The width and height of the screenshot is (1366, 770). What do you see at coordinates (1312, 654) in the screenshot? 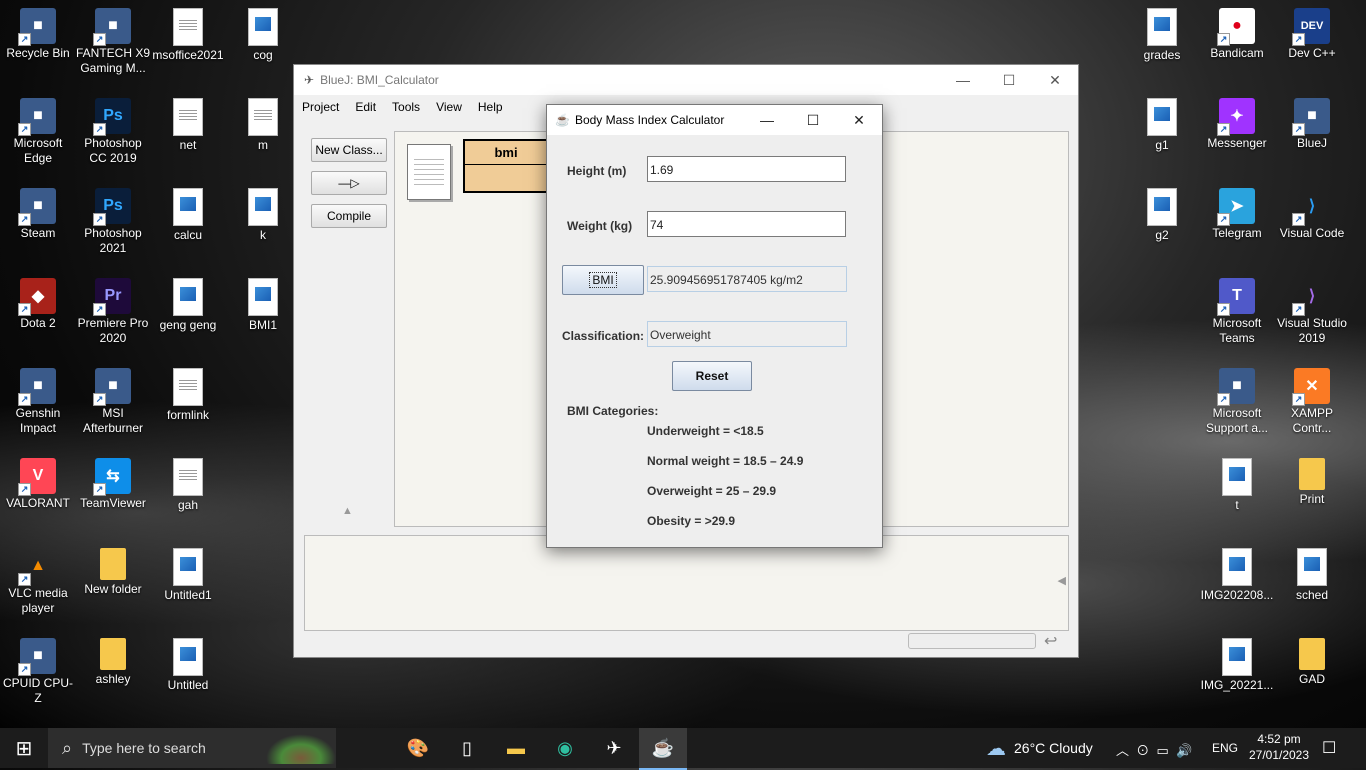
I see `folder-icon` at bounding box center [1312, 654].